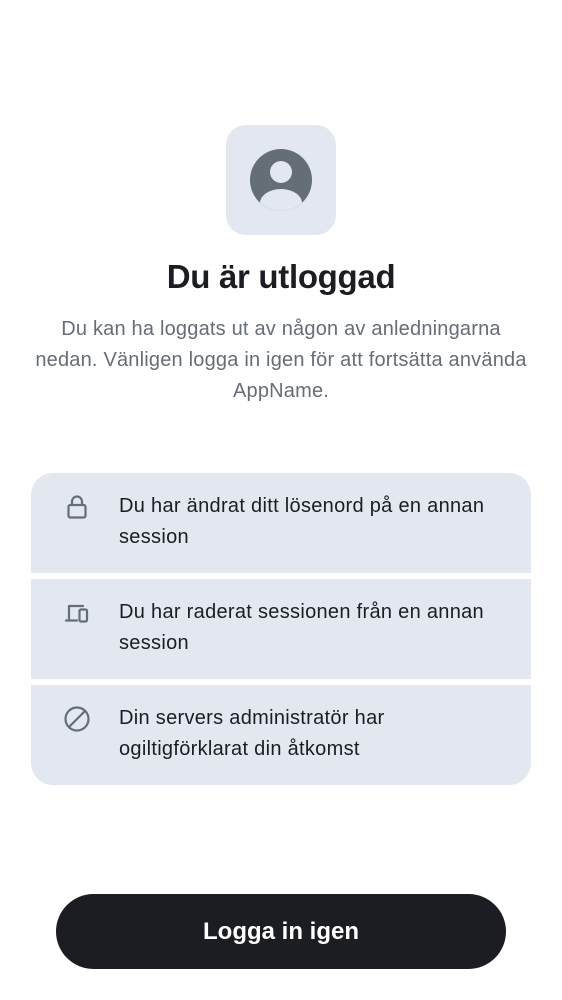  What do you see at coordinates (77, 719) in the screenshot?
I see `block-icon` at bounding box center [77, 719].